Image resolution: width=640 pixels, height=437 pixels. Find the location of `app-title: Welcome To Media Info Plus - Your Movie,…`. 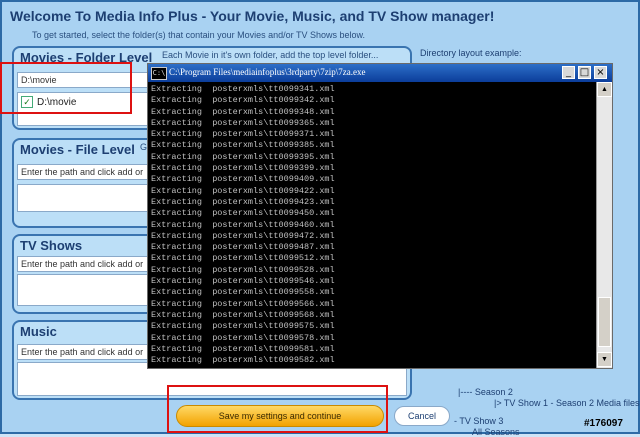

app-title: Welcome To Media Info Plus - Your Movie,… is located at coordinates (252, 16).